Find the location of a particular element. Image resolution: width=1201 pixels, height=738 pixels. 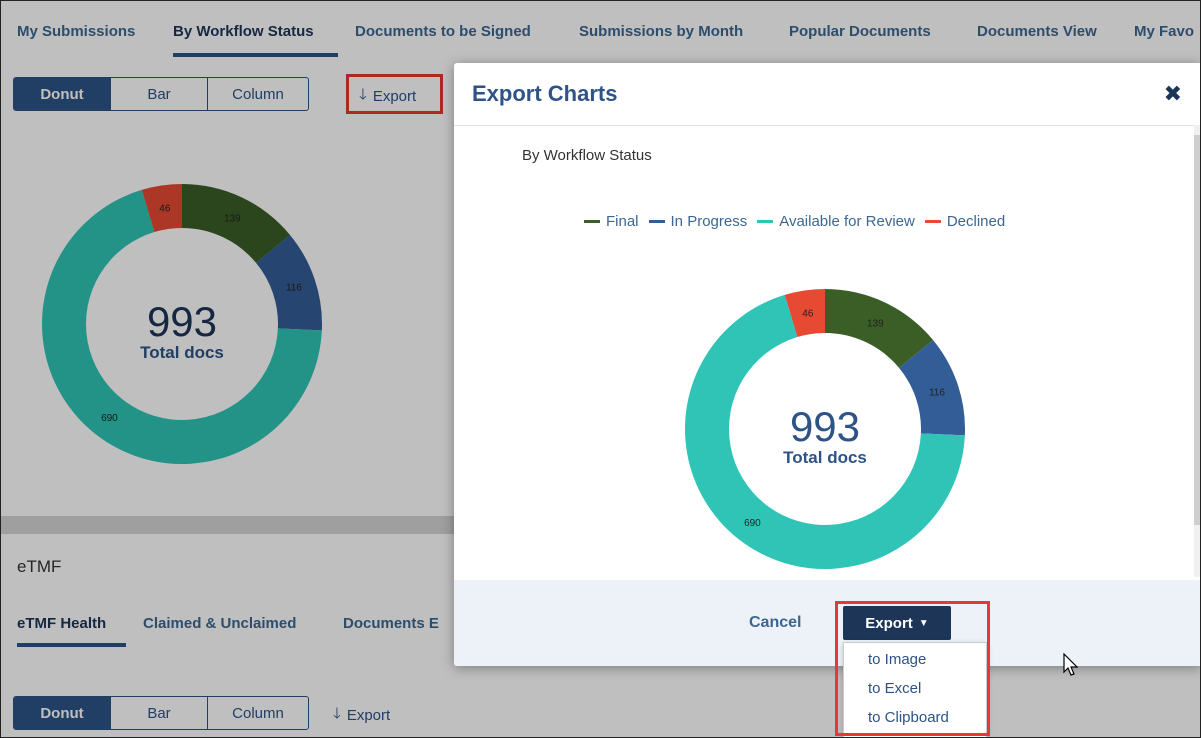

donut-data-label: 46 is located at coordinates (808, 313).